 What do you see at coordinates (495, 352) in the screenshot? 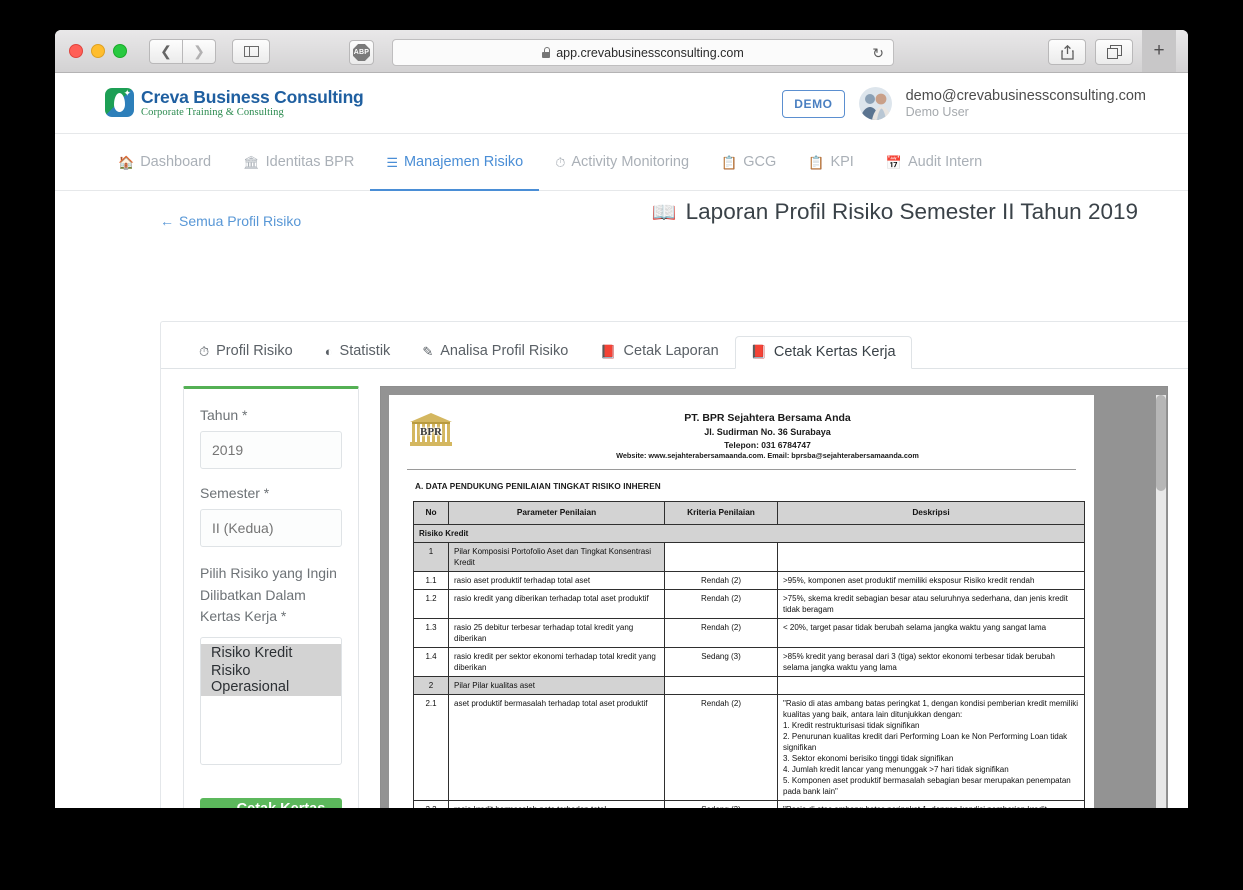
I see `tab-analisa-profil-risiko: ✎ Analisa Profil Risiko` at bounding box center [495, 352].